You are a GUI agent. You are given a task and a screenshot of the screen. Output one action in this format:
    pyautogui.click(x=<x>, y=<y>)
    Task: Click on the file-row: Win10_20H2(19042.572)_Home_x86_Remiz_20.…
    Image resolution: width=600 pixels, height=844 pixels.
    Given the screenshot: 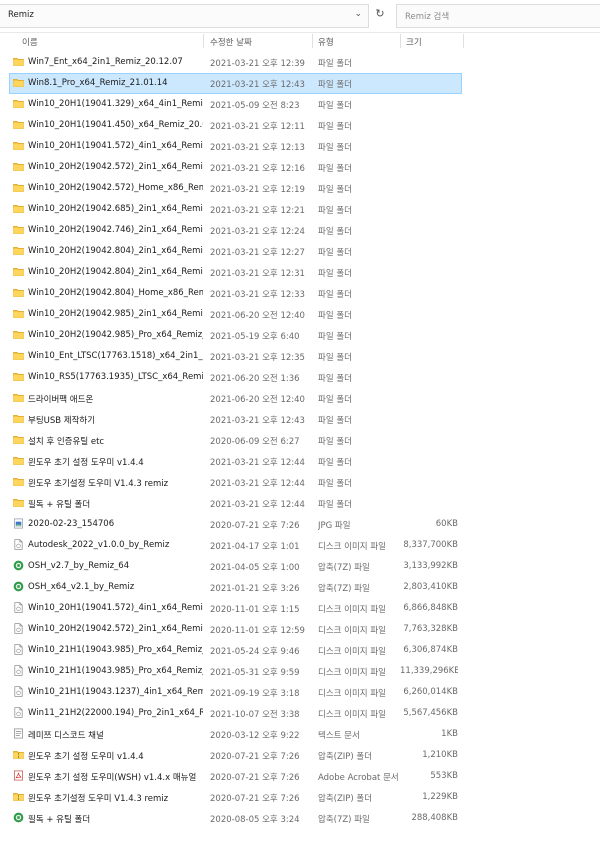 What is the action you would take?
    pyautogui.click(x=300, y=188)
    